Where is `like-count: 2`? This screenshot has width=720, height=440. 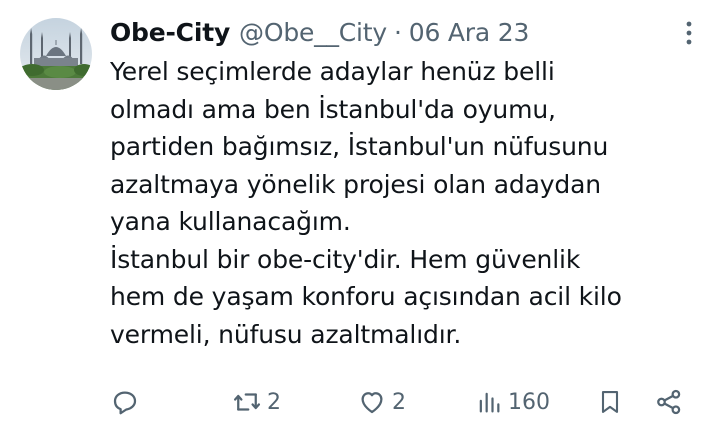
like-count: 2 is located at coordinates (399, 402).